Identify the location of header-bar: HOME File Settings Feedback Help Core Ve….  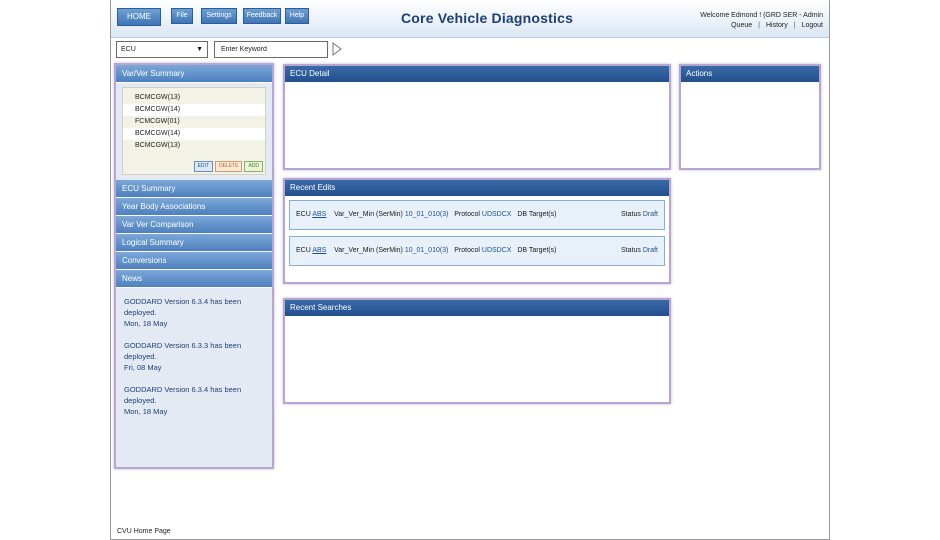
(470, 19).